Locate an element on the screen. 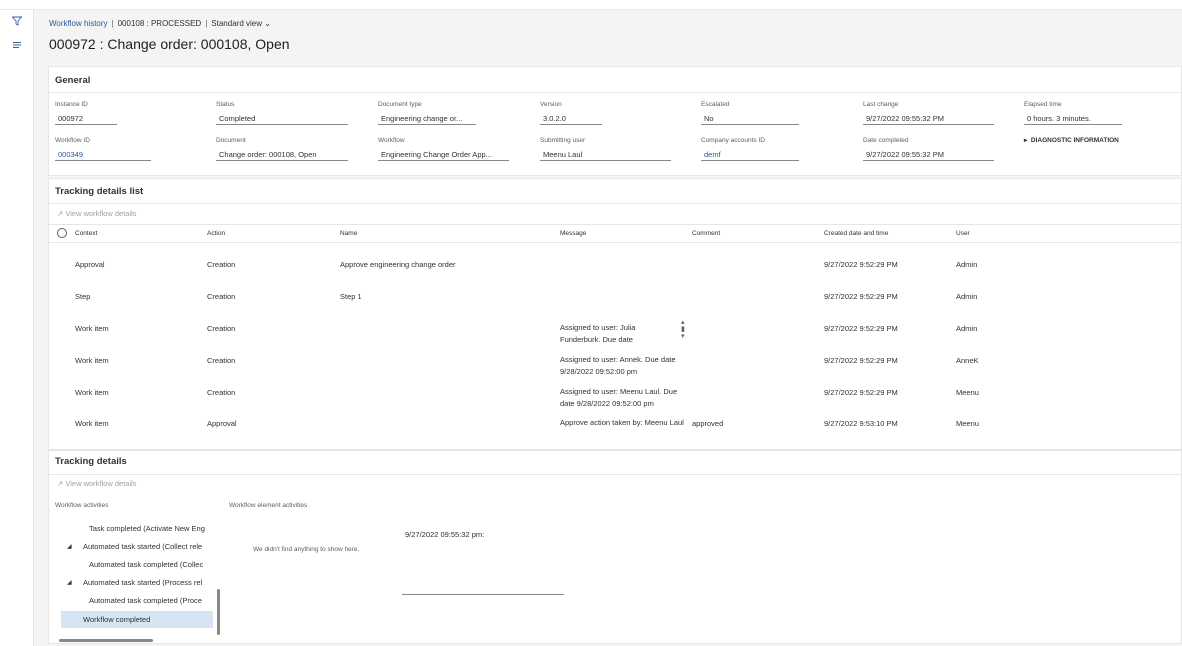 The height and width of the screenshot is (646, 1182). view-selector: Standard view ⌄ is located at coordinates (241, 23).